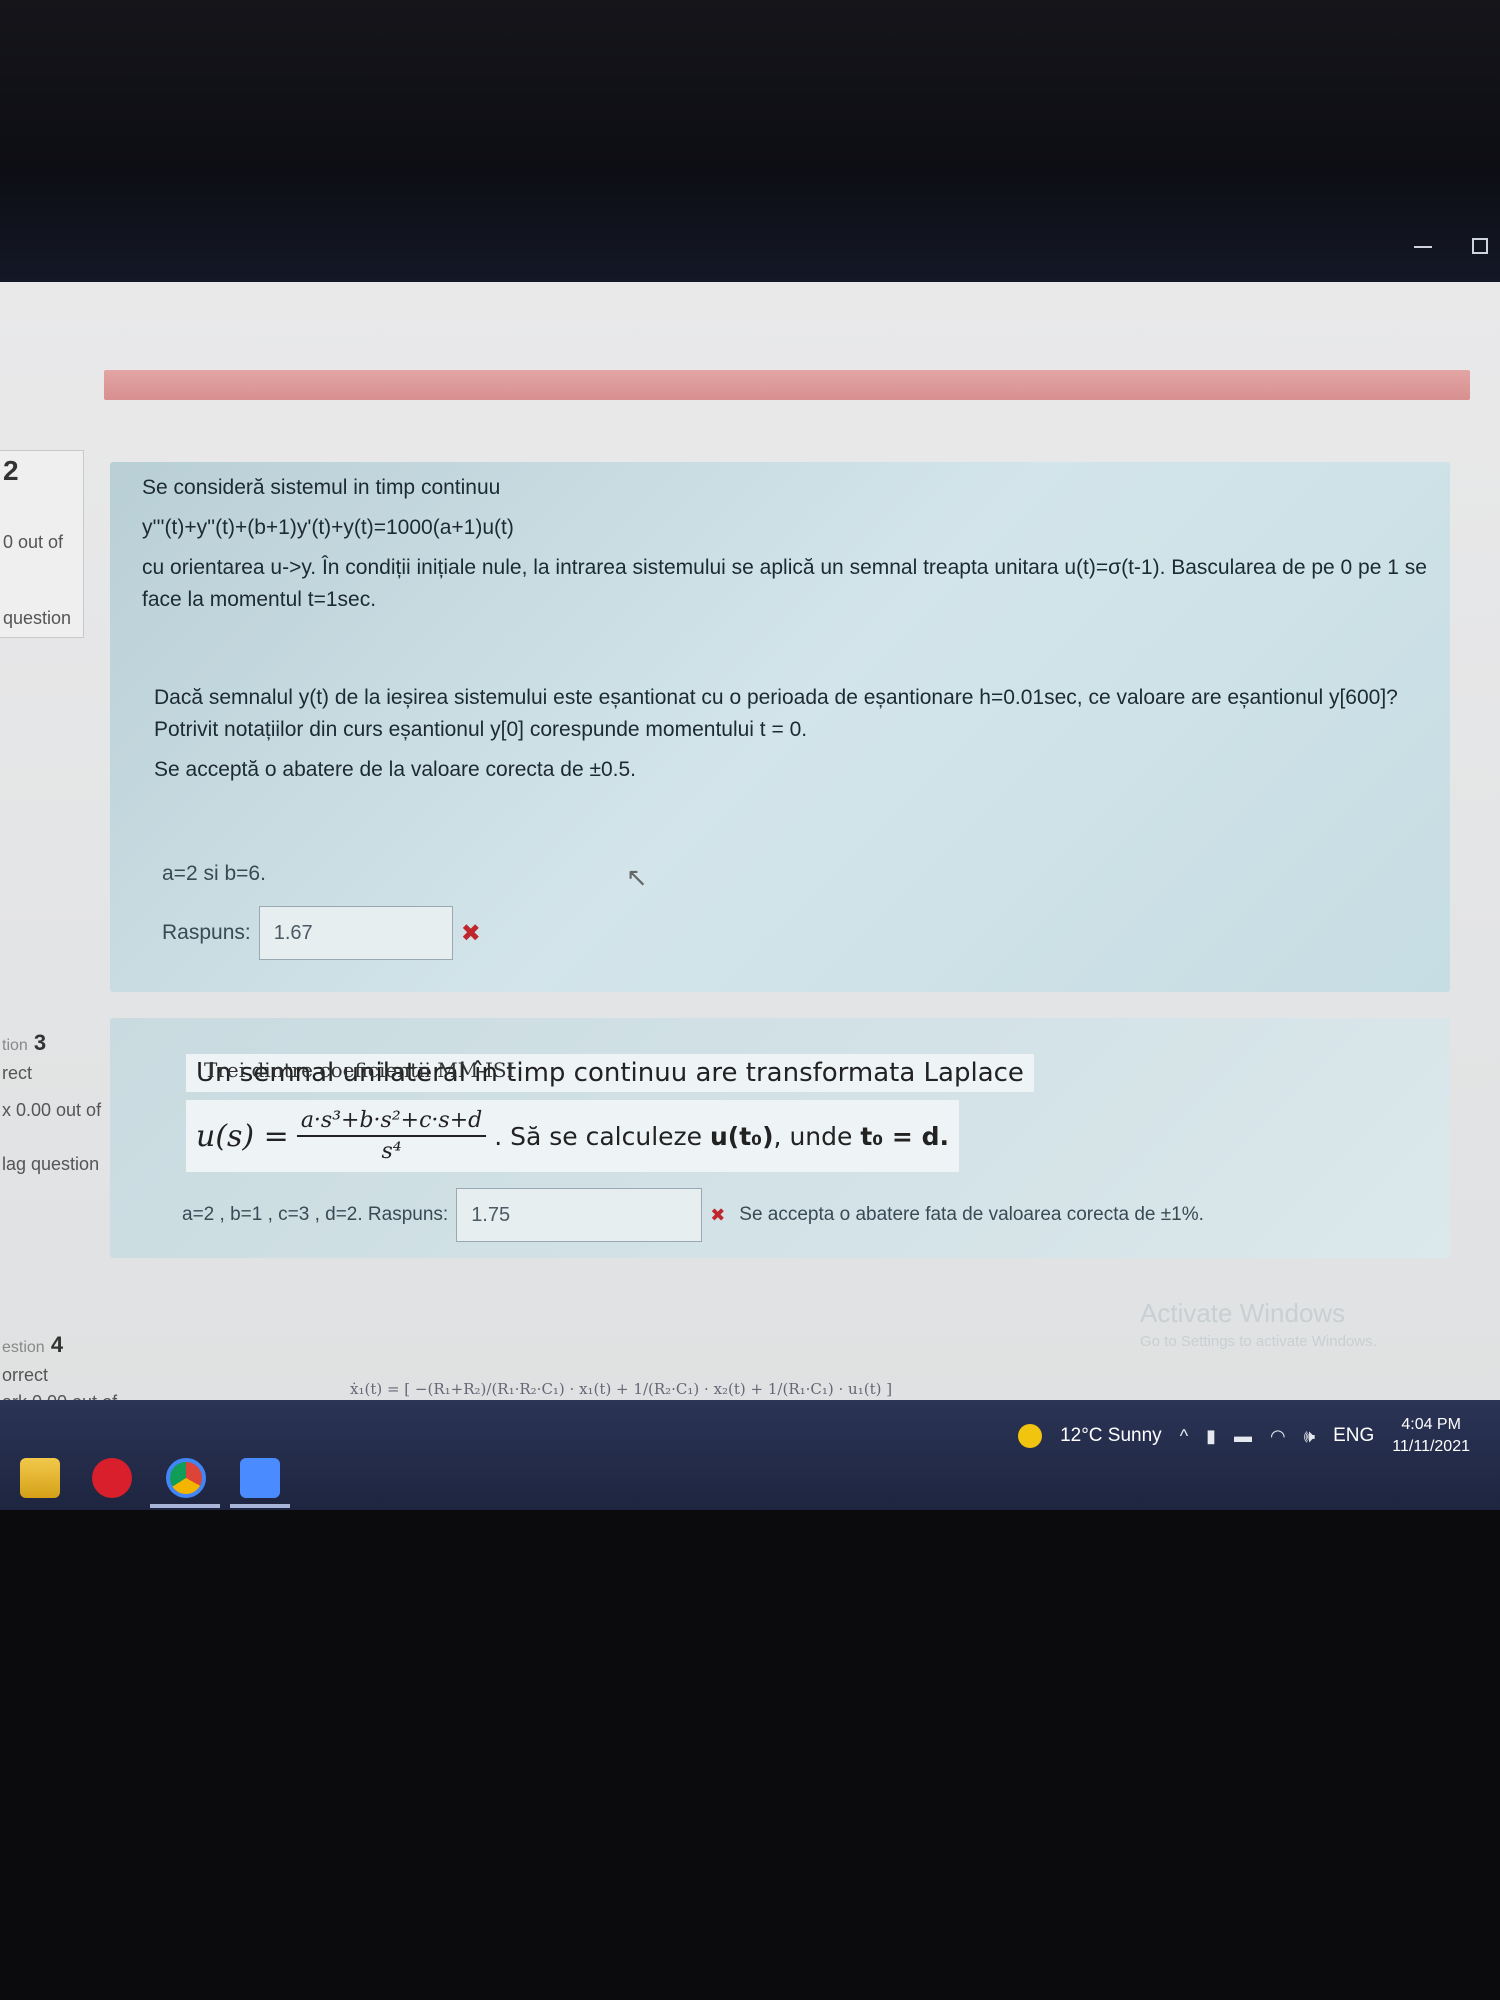 Image resolution: width=1500 pixels, height=2000 pixels. What do you see at coordinates (1480, 246) in the screenshot?
I see `maximize-icon` at bounding box center [1480, 246].